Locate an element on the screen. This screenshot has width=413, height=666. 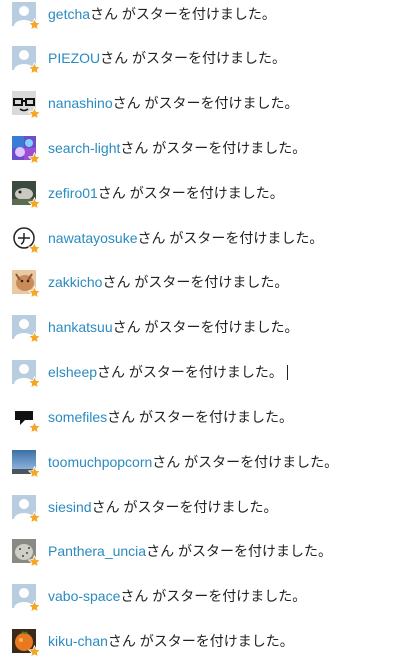
star-list-item: vabo-space さん がスターを付けました。 is located at coordinates (159, 597).